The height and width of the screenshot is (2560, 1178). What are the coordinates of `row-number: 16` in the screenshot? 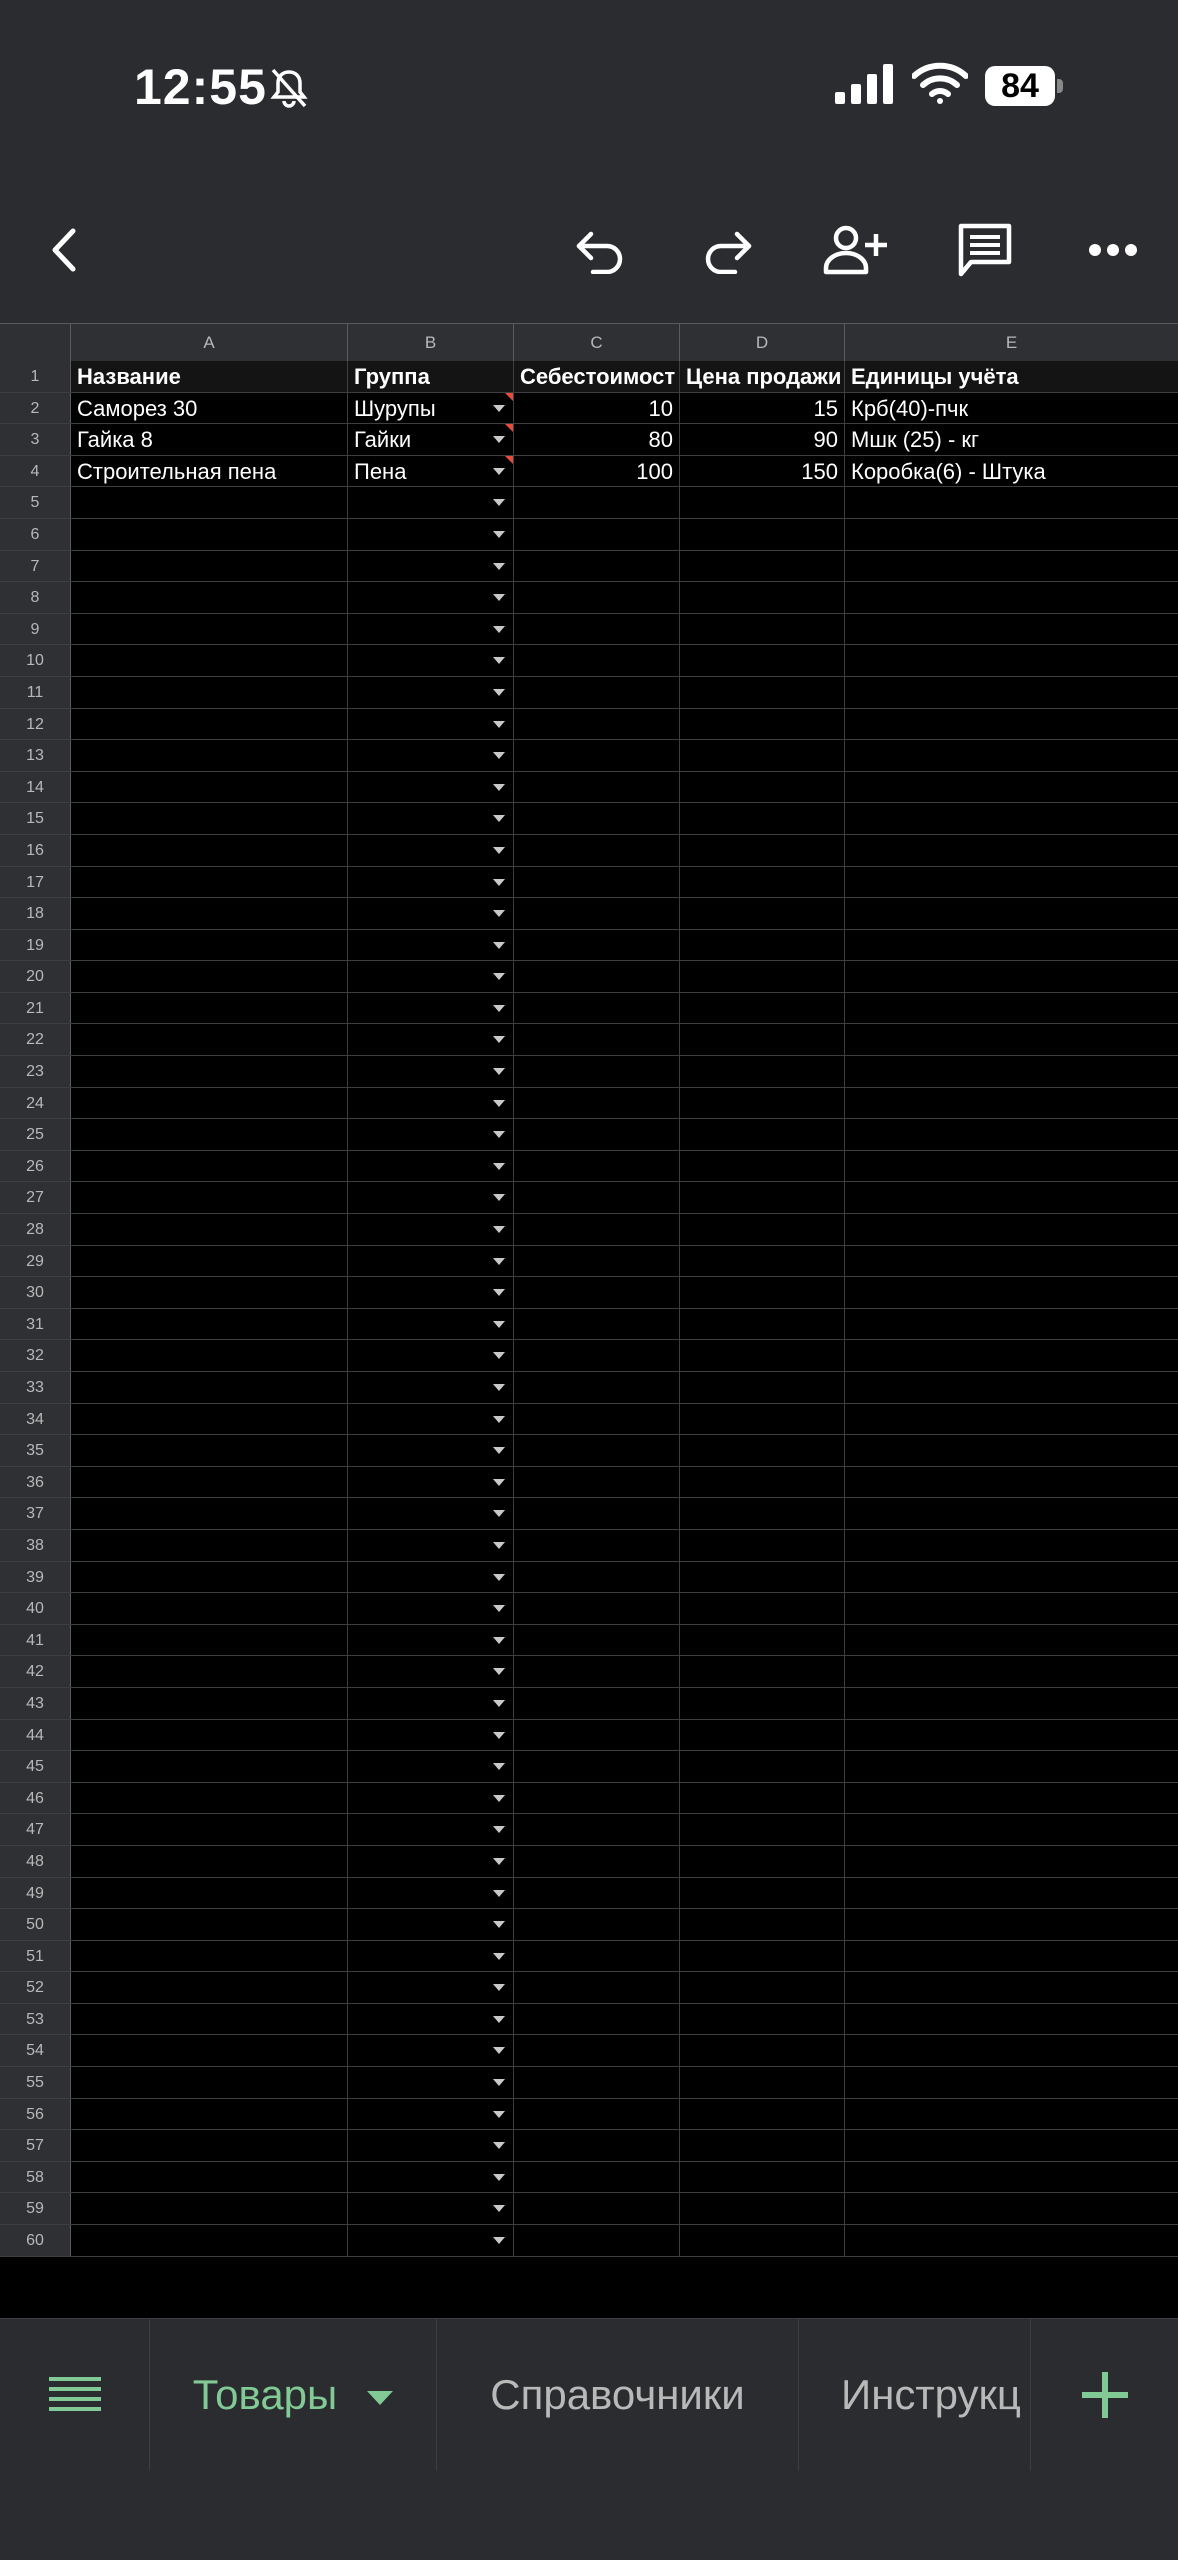 It's located at (35, 850).